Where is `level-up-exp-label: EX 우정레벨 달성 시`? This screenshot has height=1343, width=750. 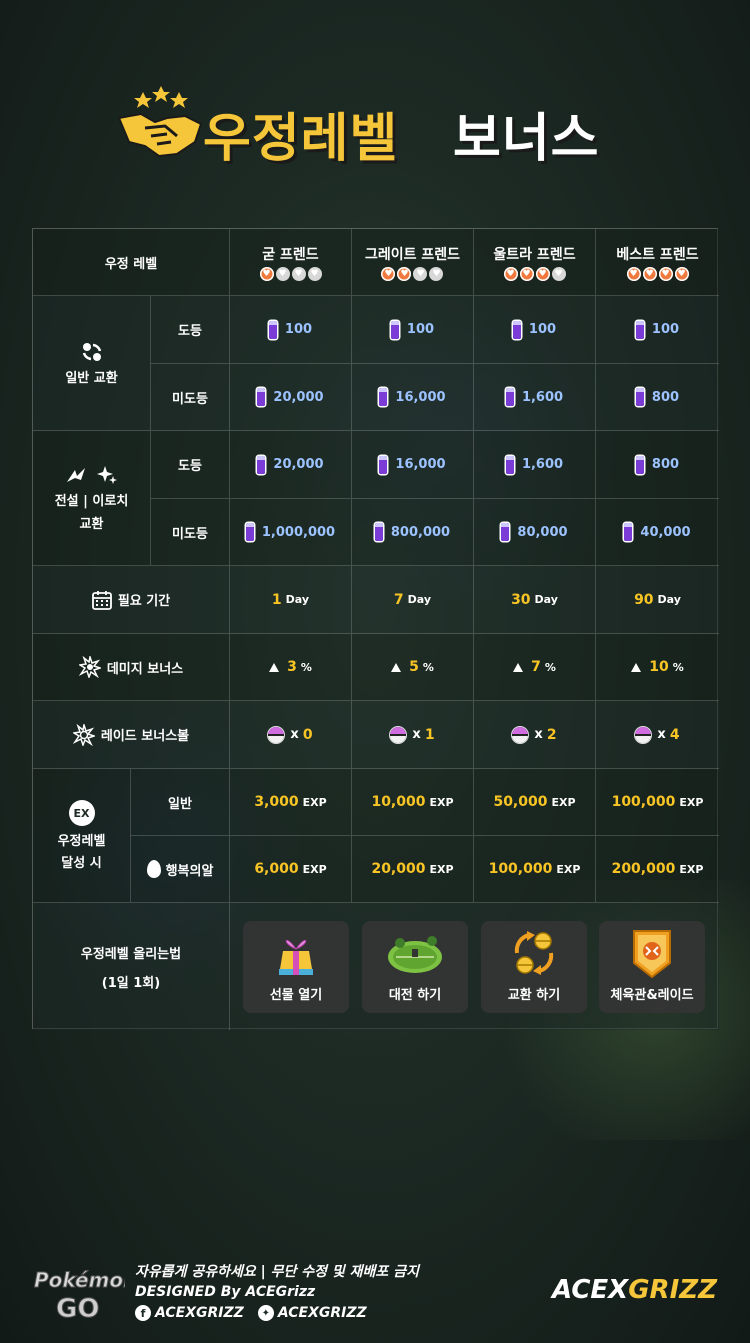
level-up-exp-label: EX 우정레벨 달성 시 is located at coordinates (82, 836).